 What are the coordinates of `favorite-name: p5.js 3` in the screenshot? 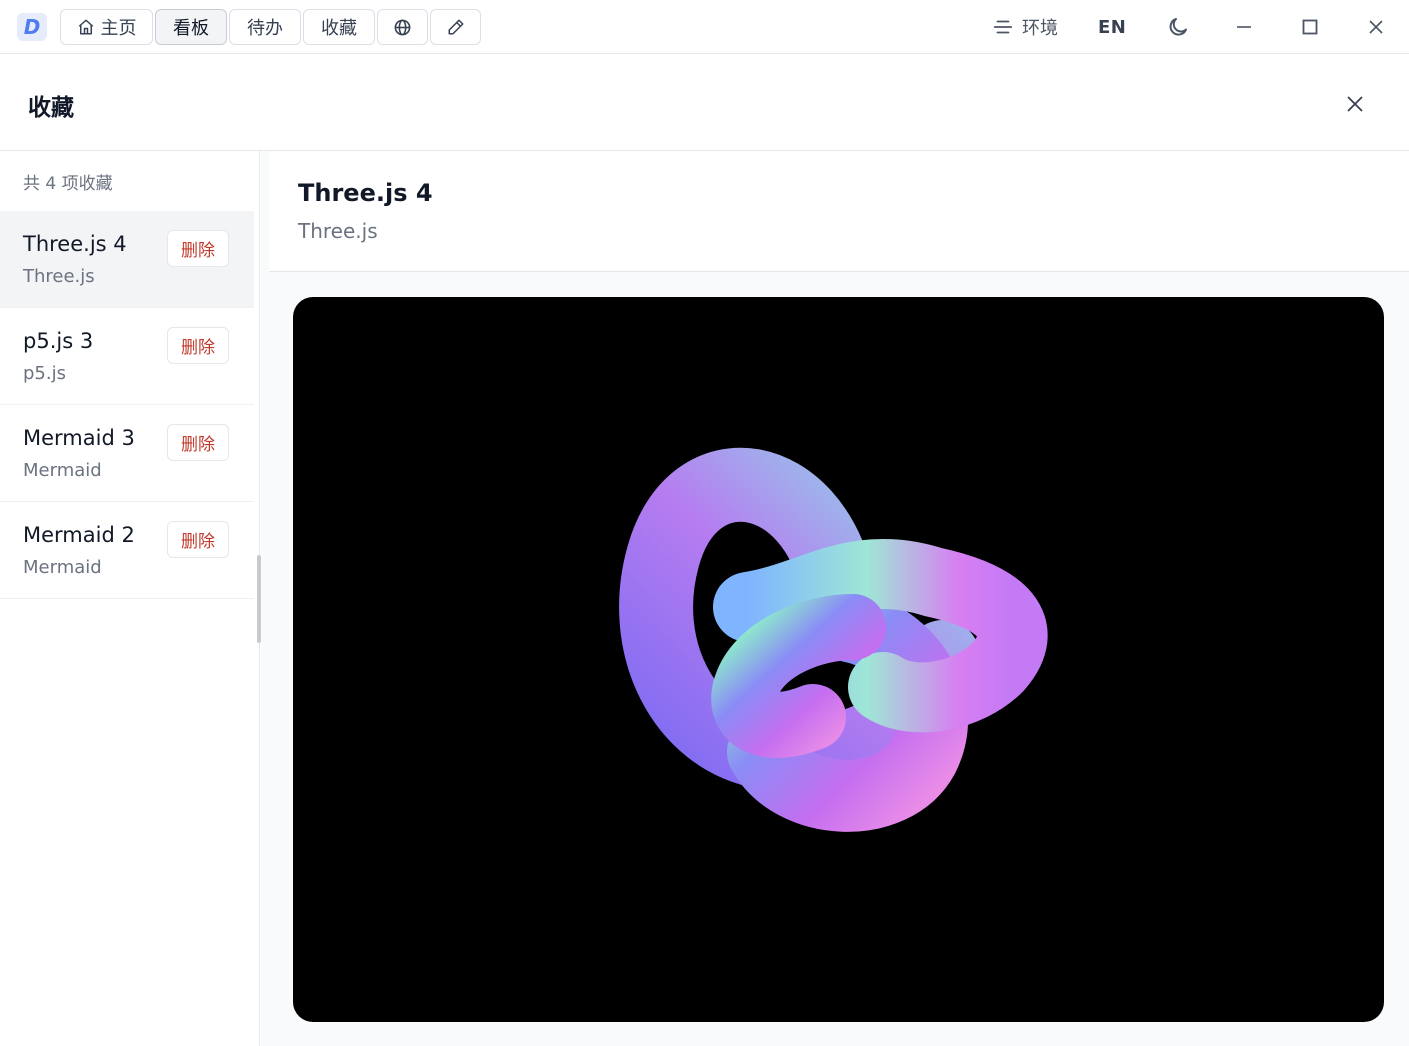 It's located at (58, 341).